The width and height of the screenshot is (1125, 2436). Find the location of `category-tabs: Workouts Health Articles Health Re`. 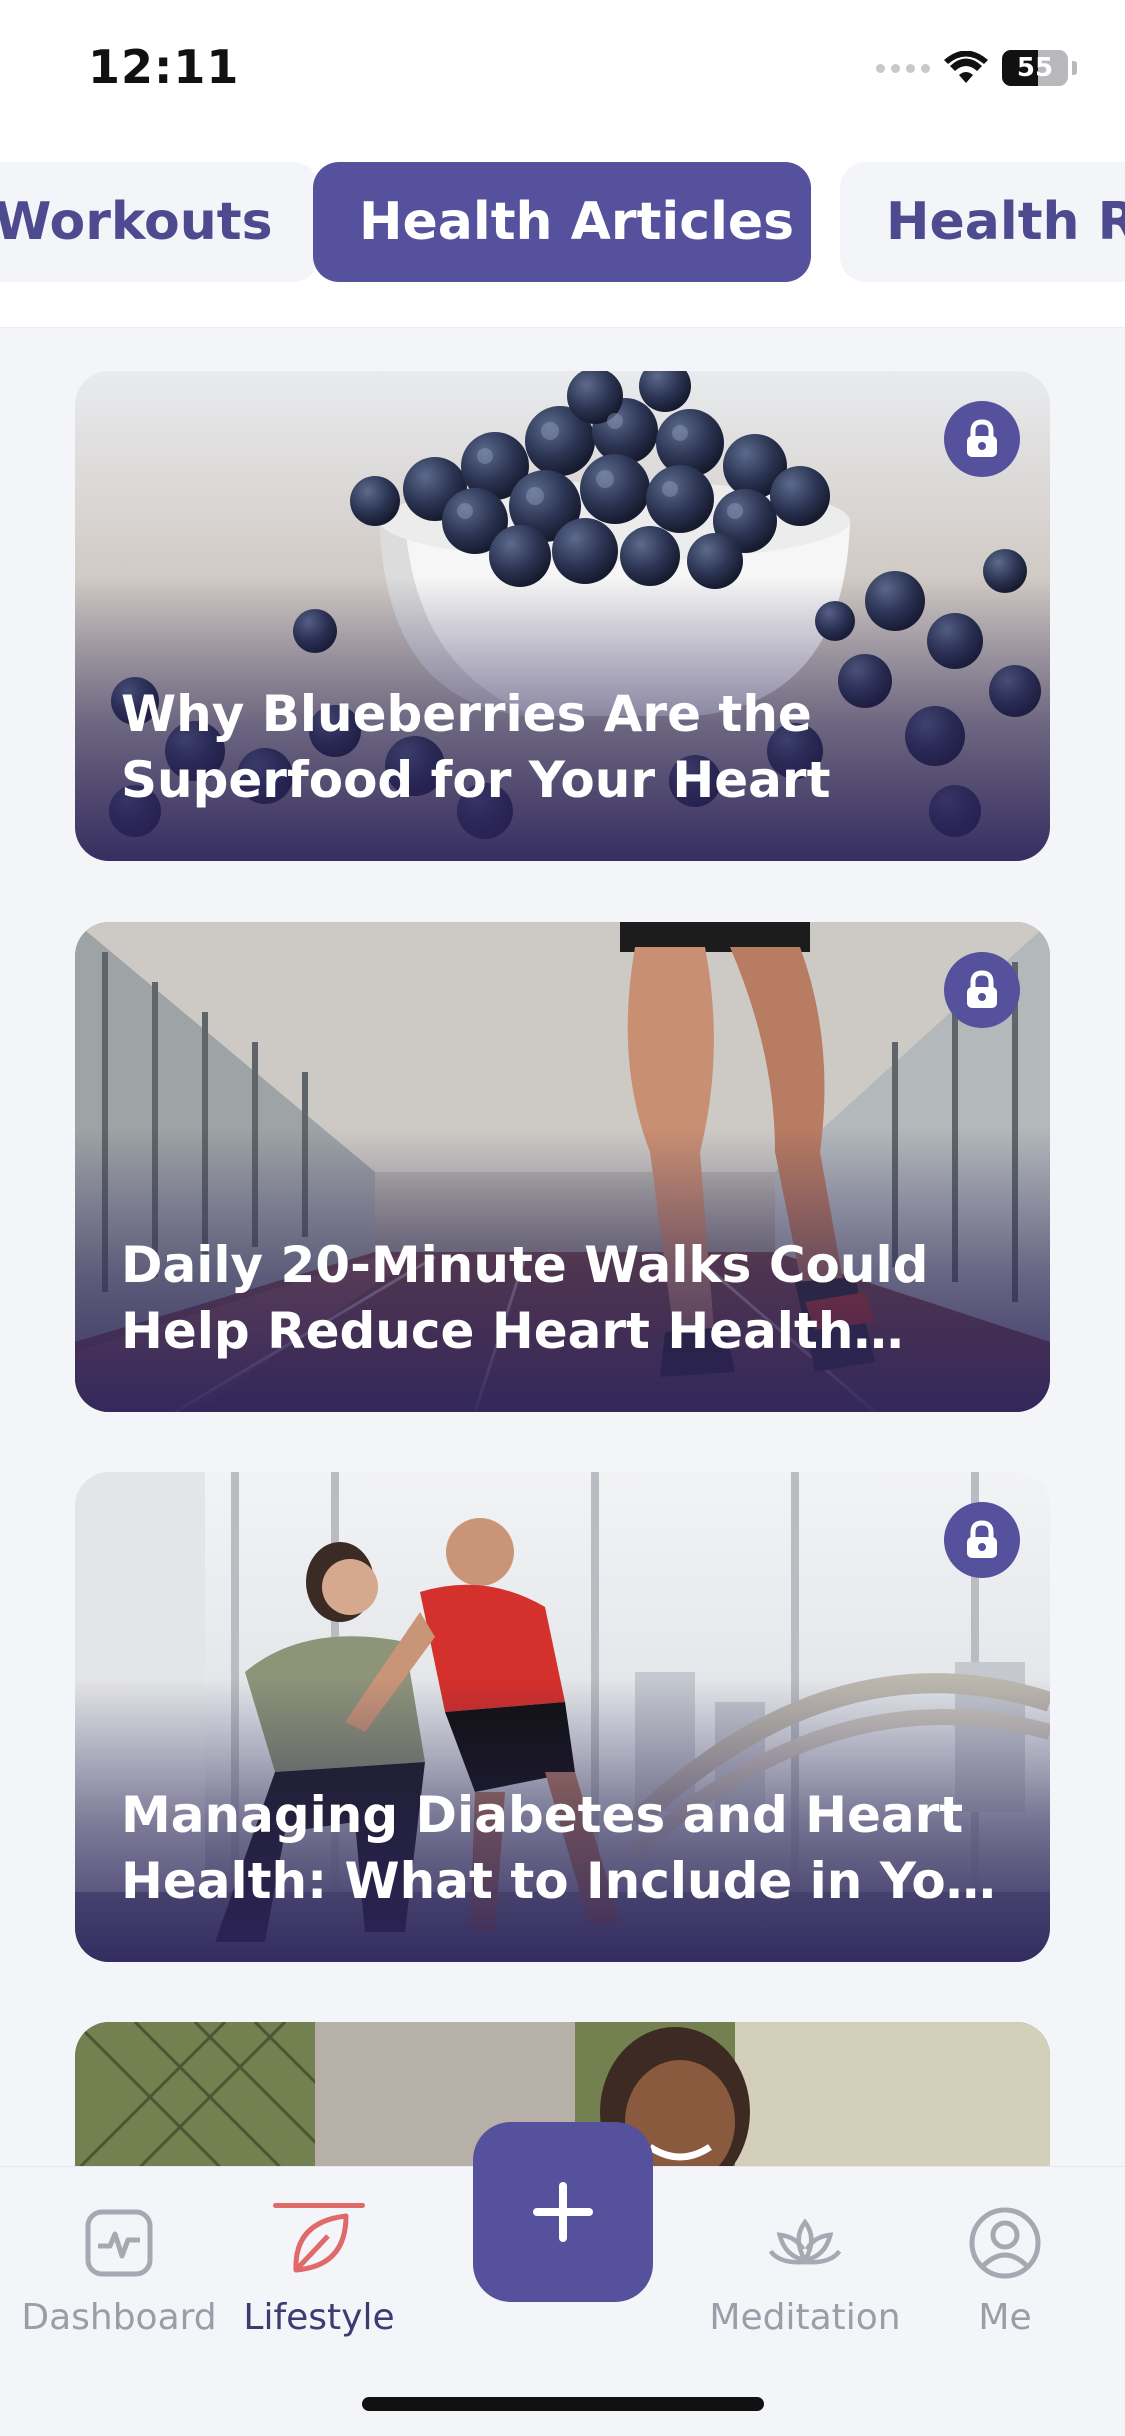

category-tabs: Workouts Health Articles Health Re is located at coordinates (562, 234).